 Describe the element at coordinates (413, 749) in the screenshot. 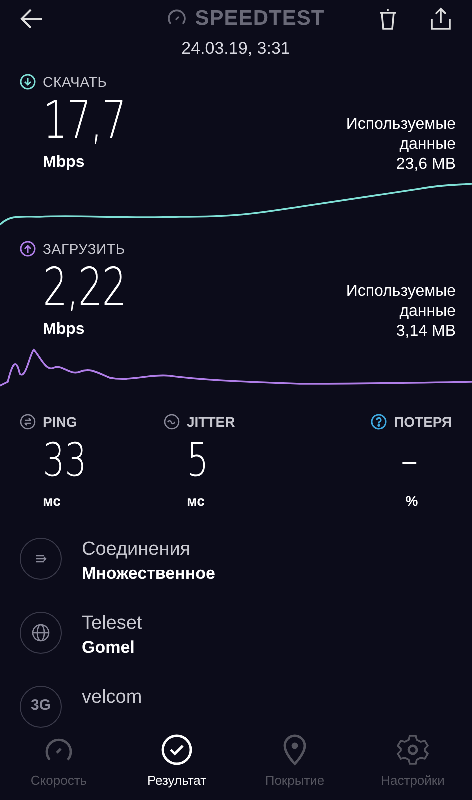

I see `settings-icon` at that location.